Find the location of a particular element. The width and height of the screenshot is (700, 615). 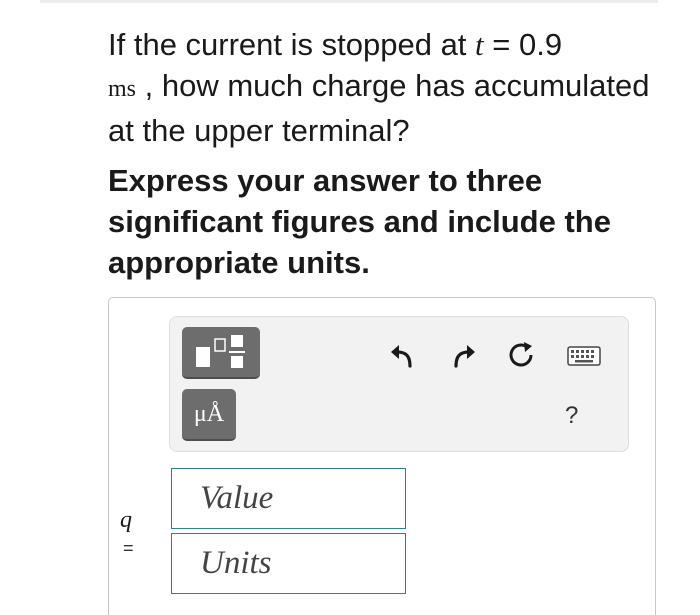

time-unit: ms is located at coordinates (122, 89).